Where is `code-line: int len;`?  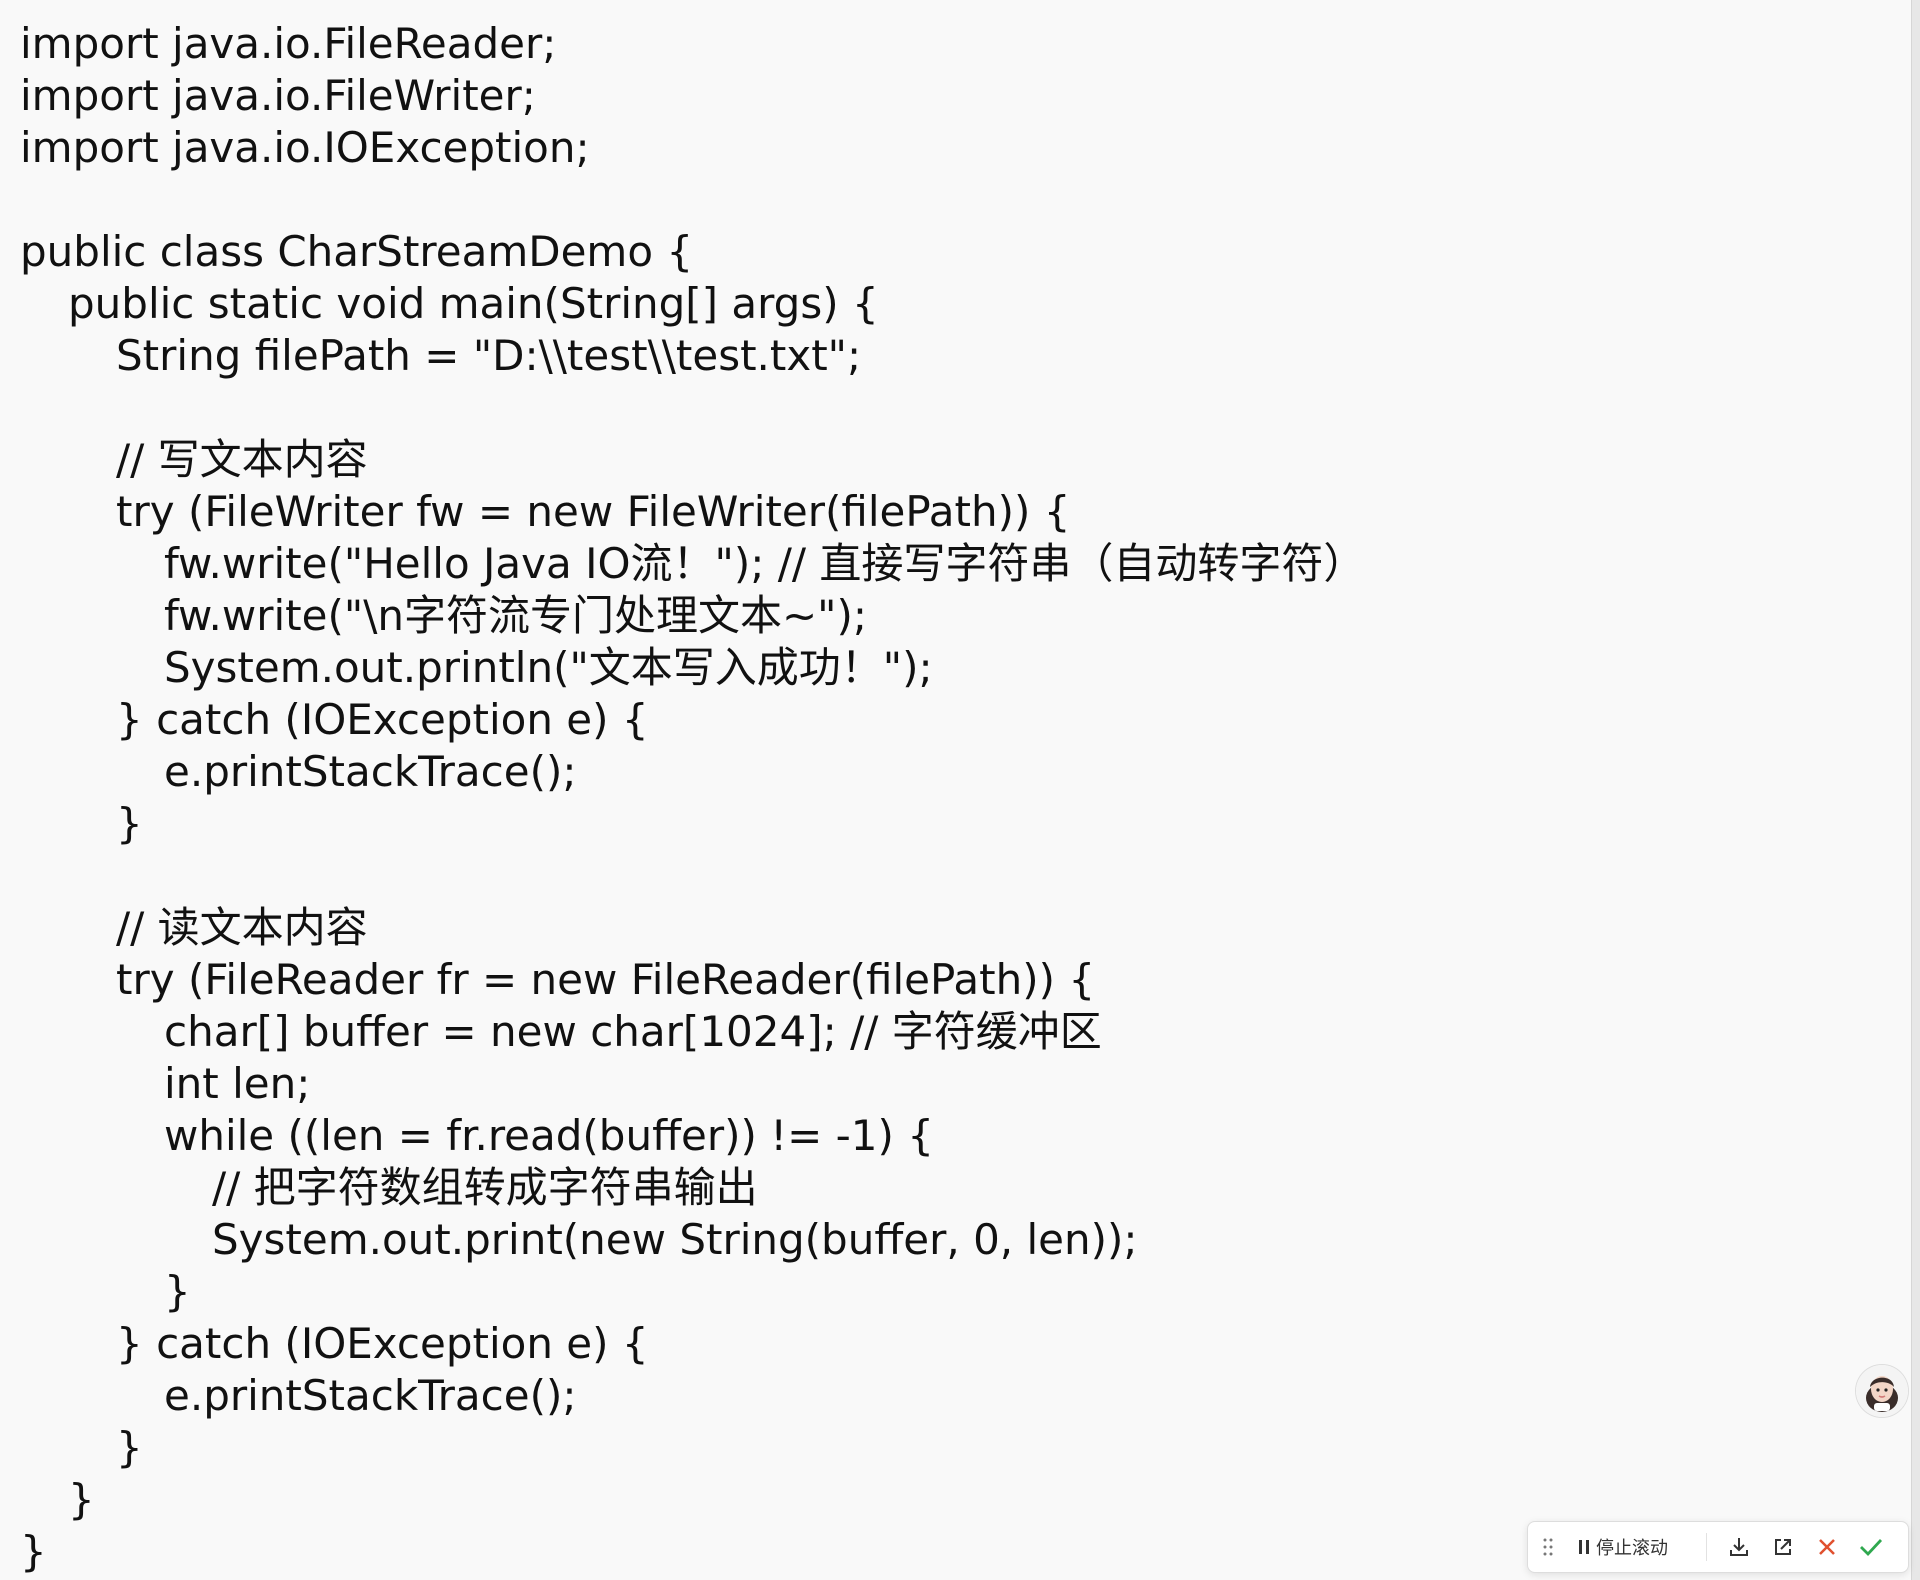 code-line: int len; is located at coordinates (237, 1083).